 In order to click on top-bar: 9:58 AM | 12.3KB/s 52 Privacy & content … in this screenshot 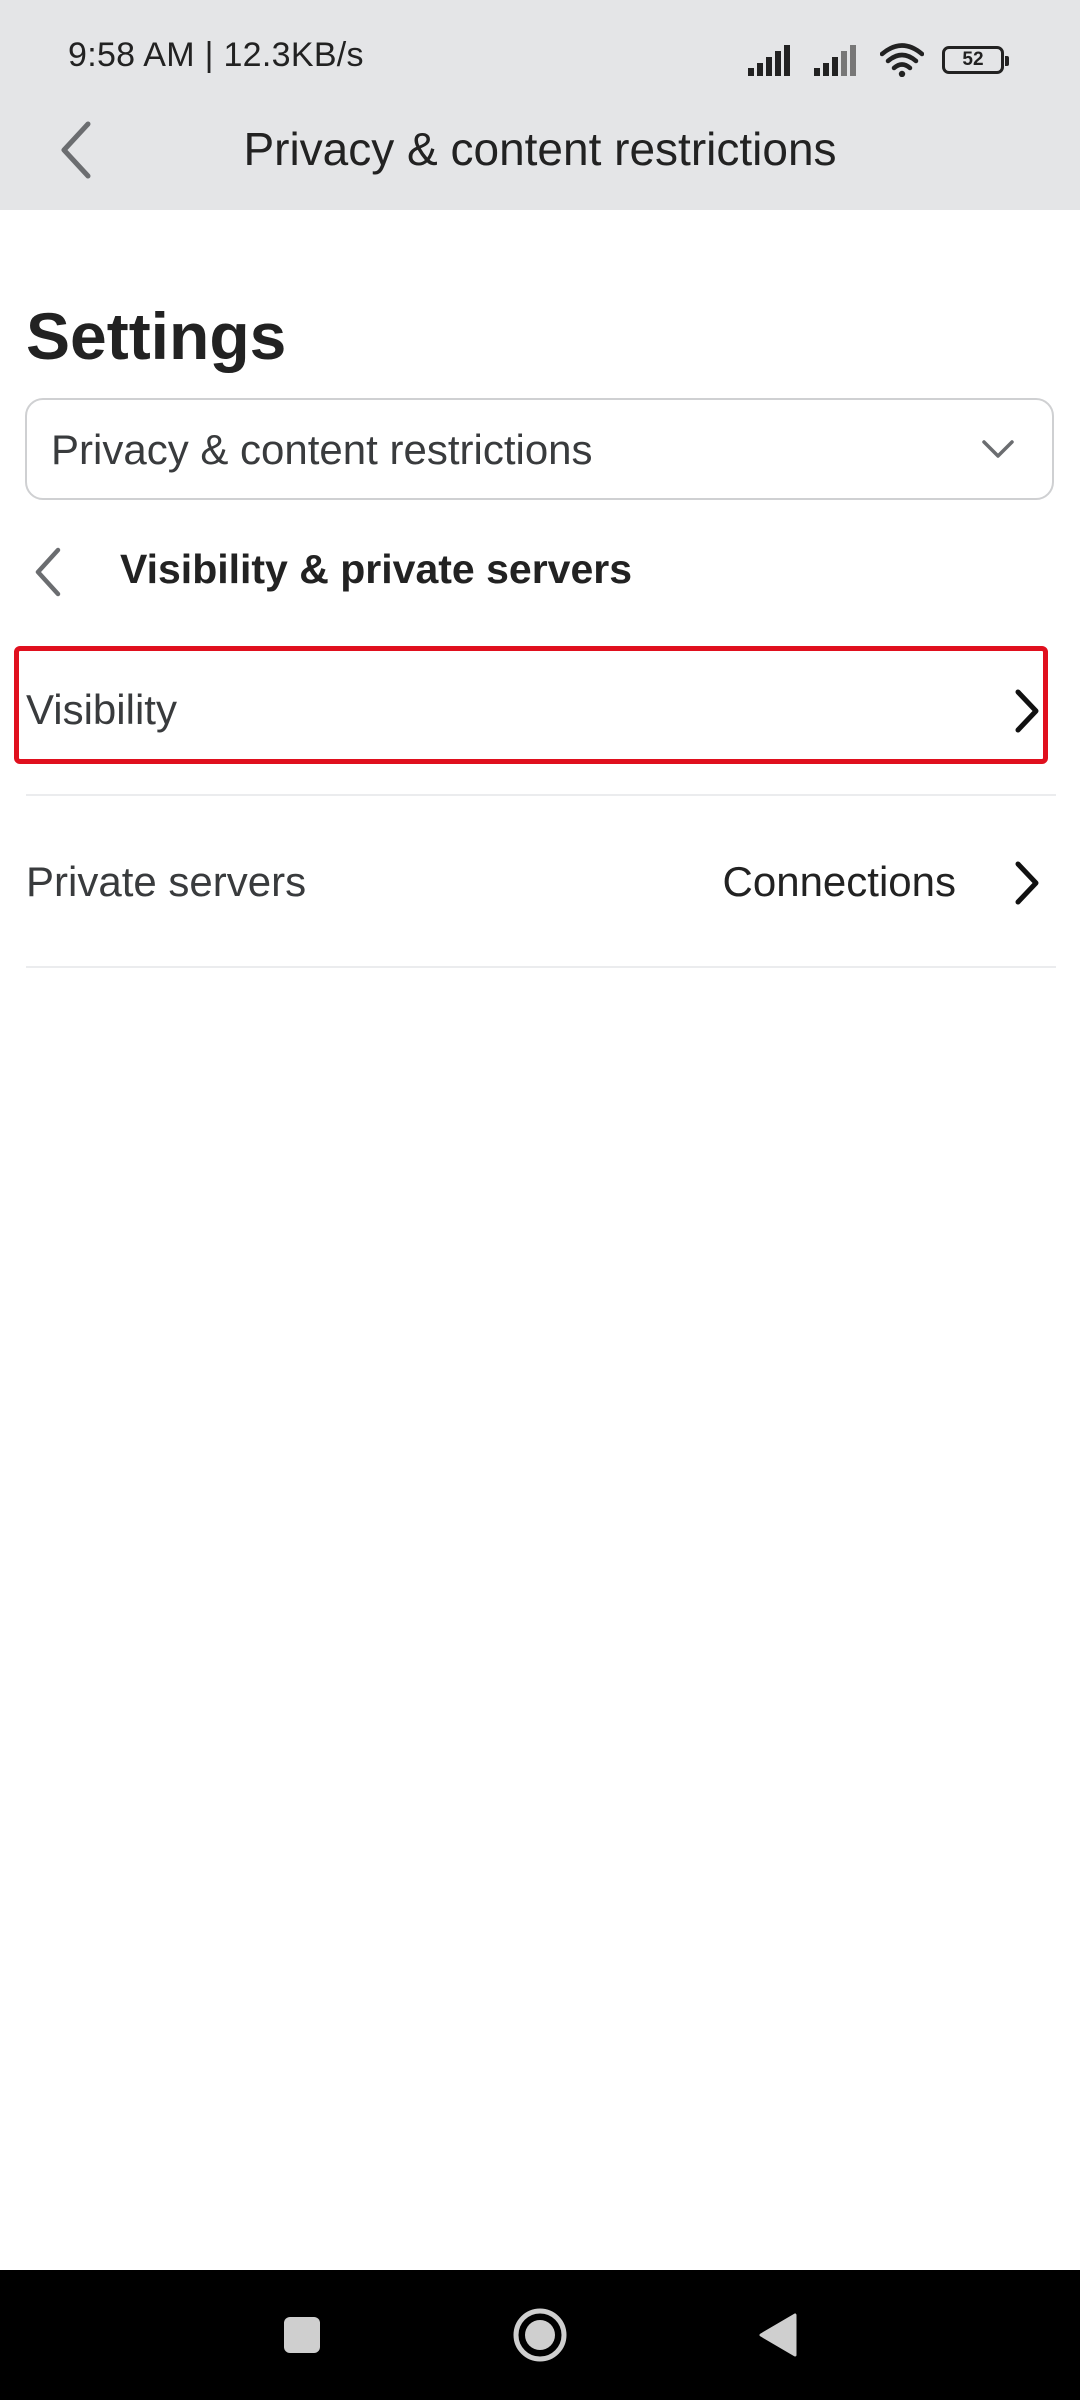, I will do `click(540, 105)`.